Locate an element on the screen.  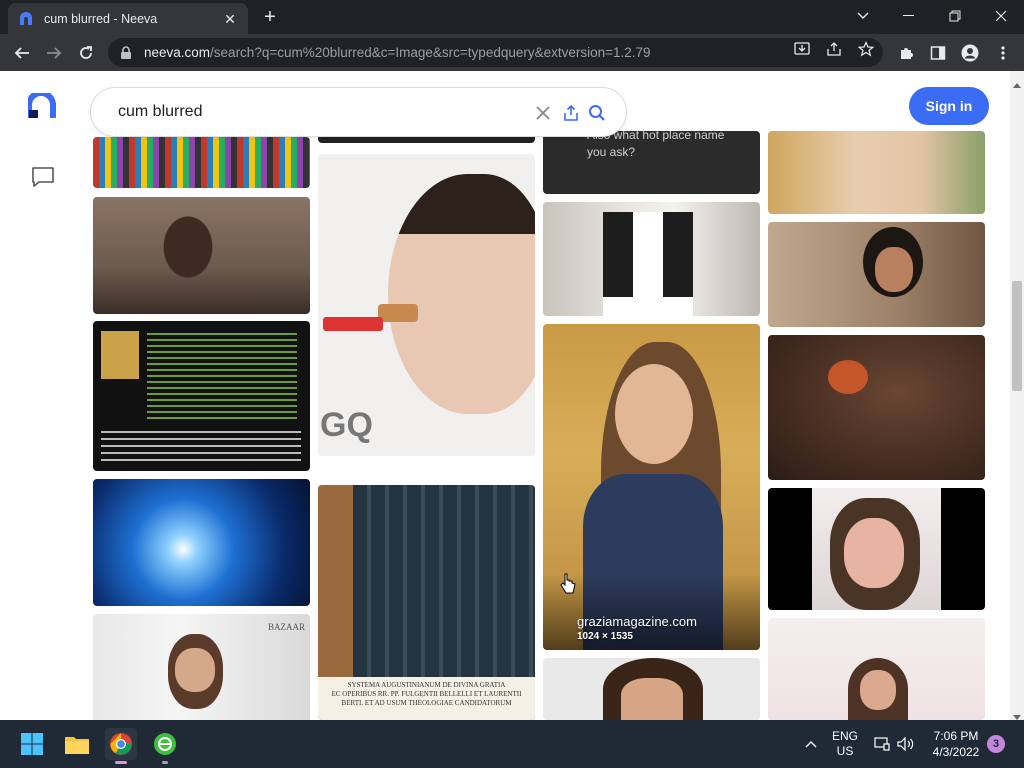
windows-taskbar: ENG US 7:06 PM 4/3/2022 3 is located at coordinates (512, 744).